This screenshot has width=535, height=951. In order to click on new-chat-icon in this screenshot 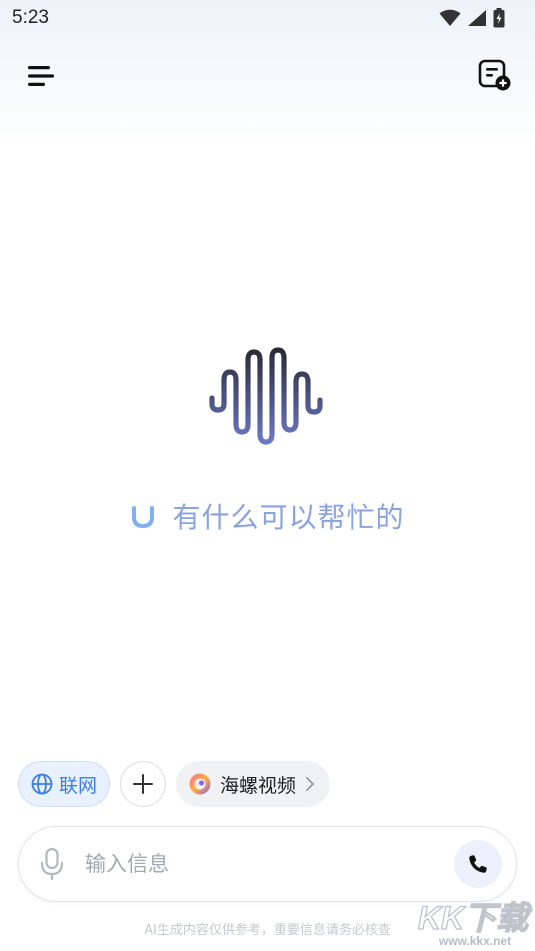, I will do `click(494, 75)`.